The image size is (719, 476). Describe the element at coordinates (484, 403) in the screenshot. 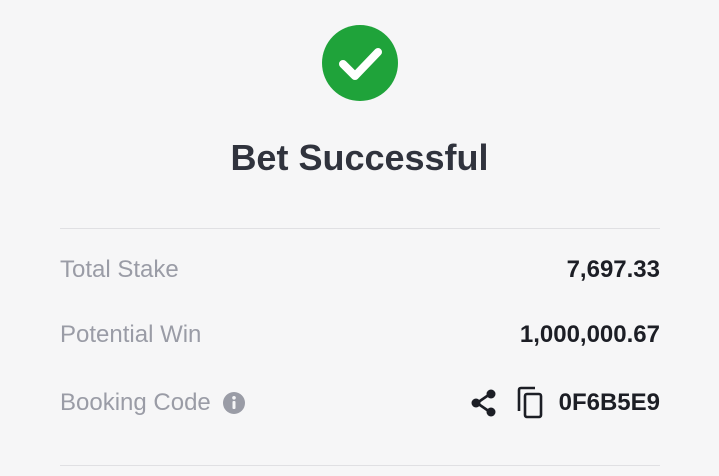

I see `share-icon` at that location.